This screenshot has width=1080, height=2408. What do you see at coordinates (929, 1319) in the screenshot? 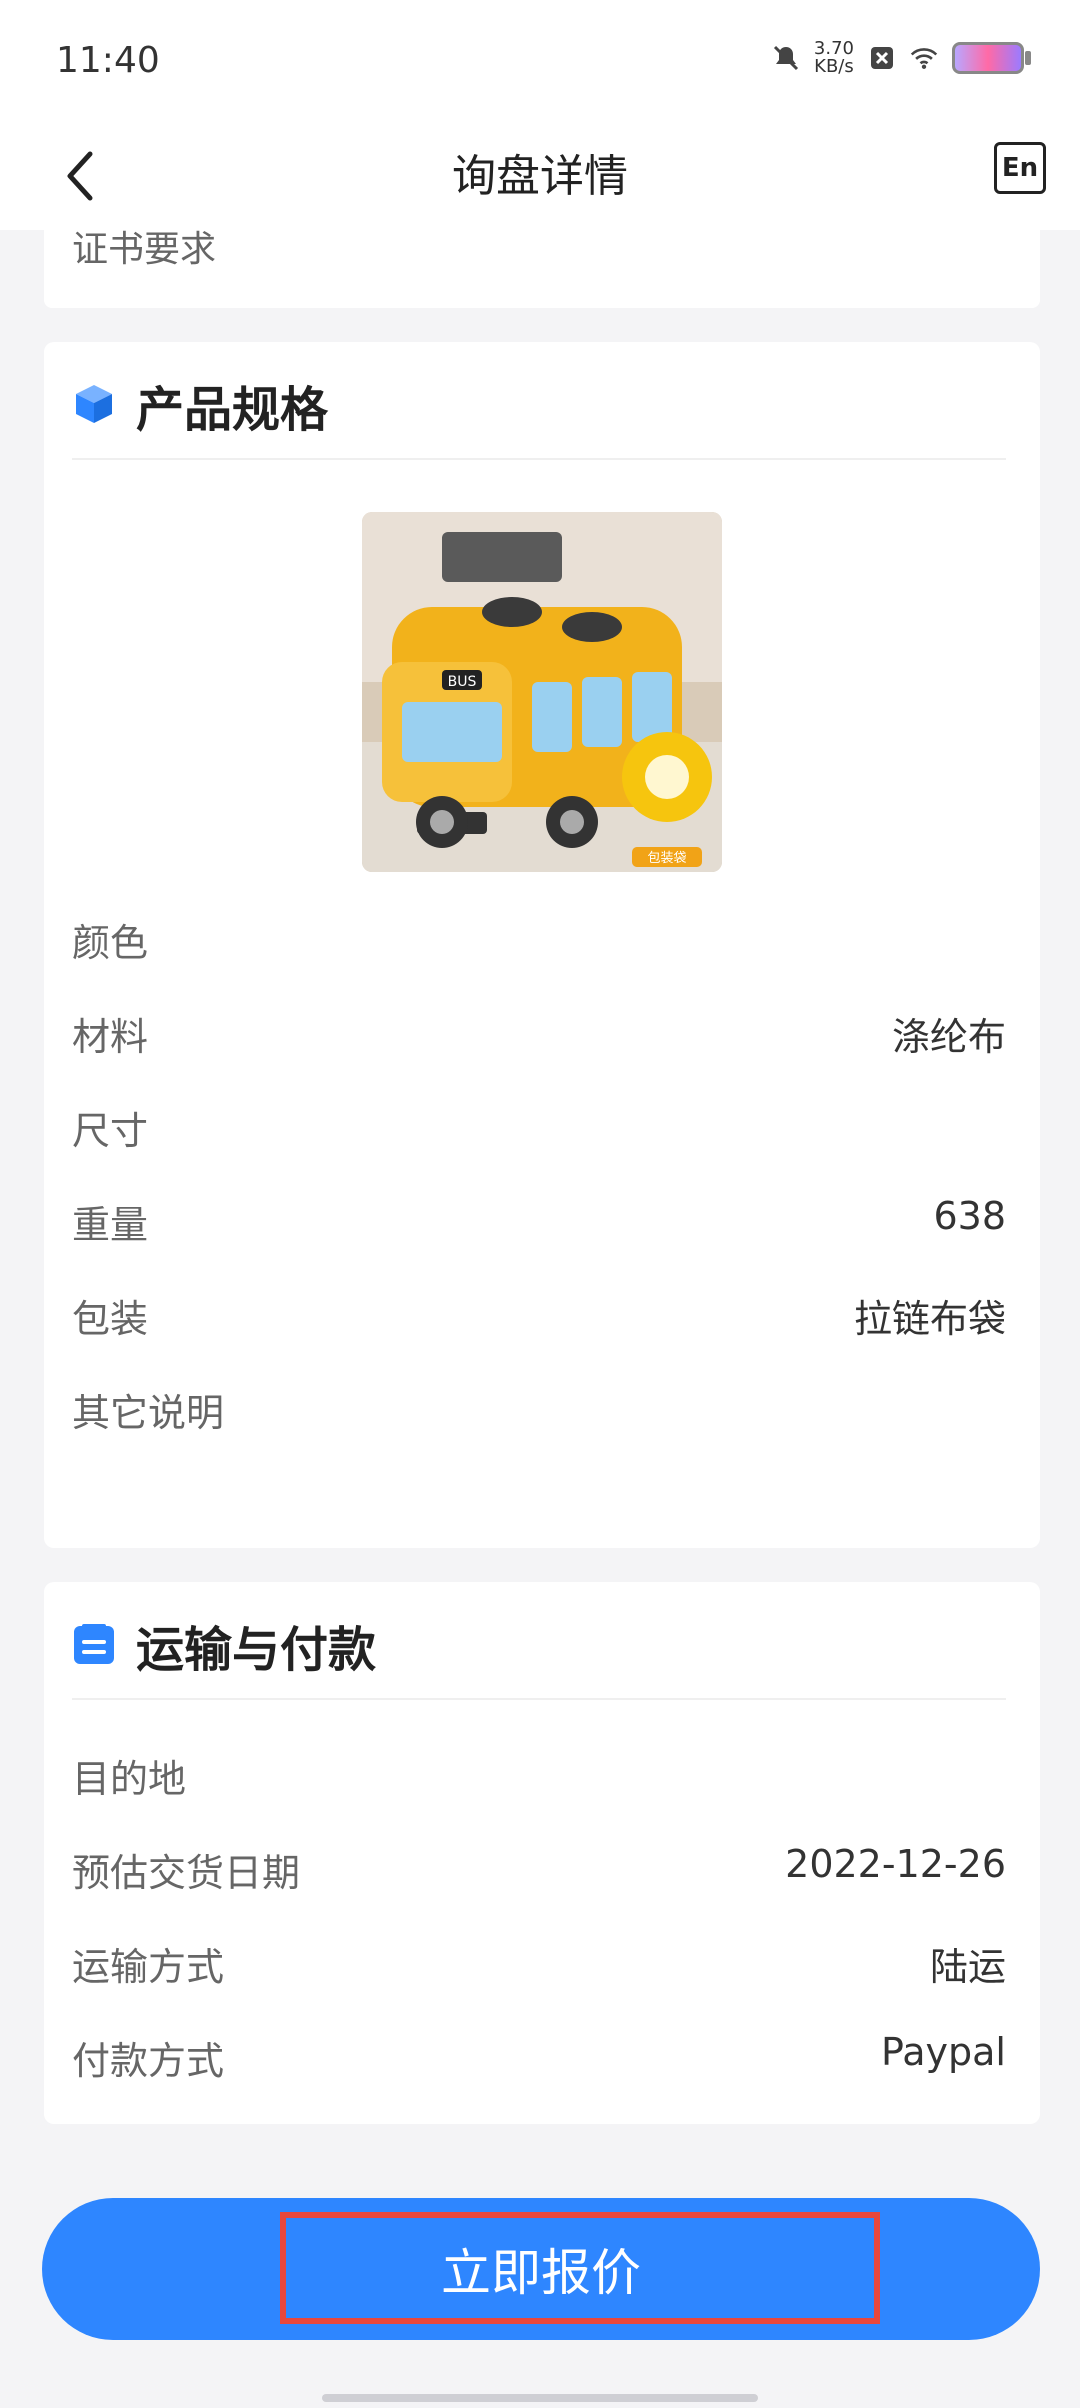
I see `spec-row-value: 拉链布袋` at bounding box center [929, 1319].